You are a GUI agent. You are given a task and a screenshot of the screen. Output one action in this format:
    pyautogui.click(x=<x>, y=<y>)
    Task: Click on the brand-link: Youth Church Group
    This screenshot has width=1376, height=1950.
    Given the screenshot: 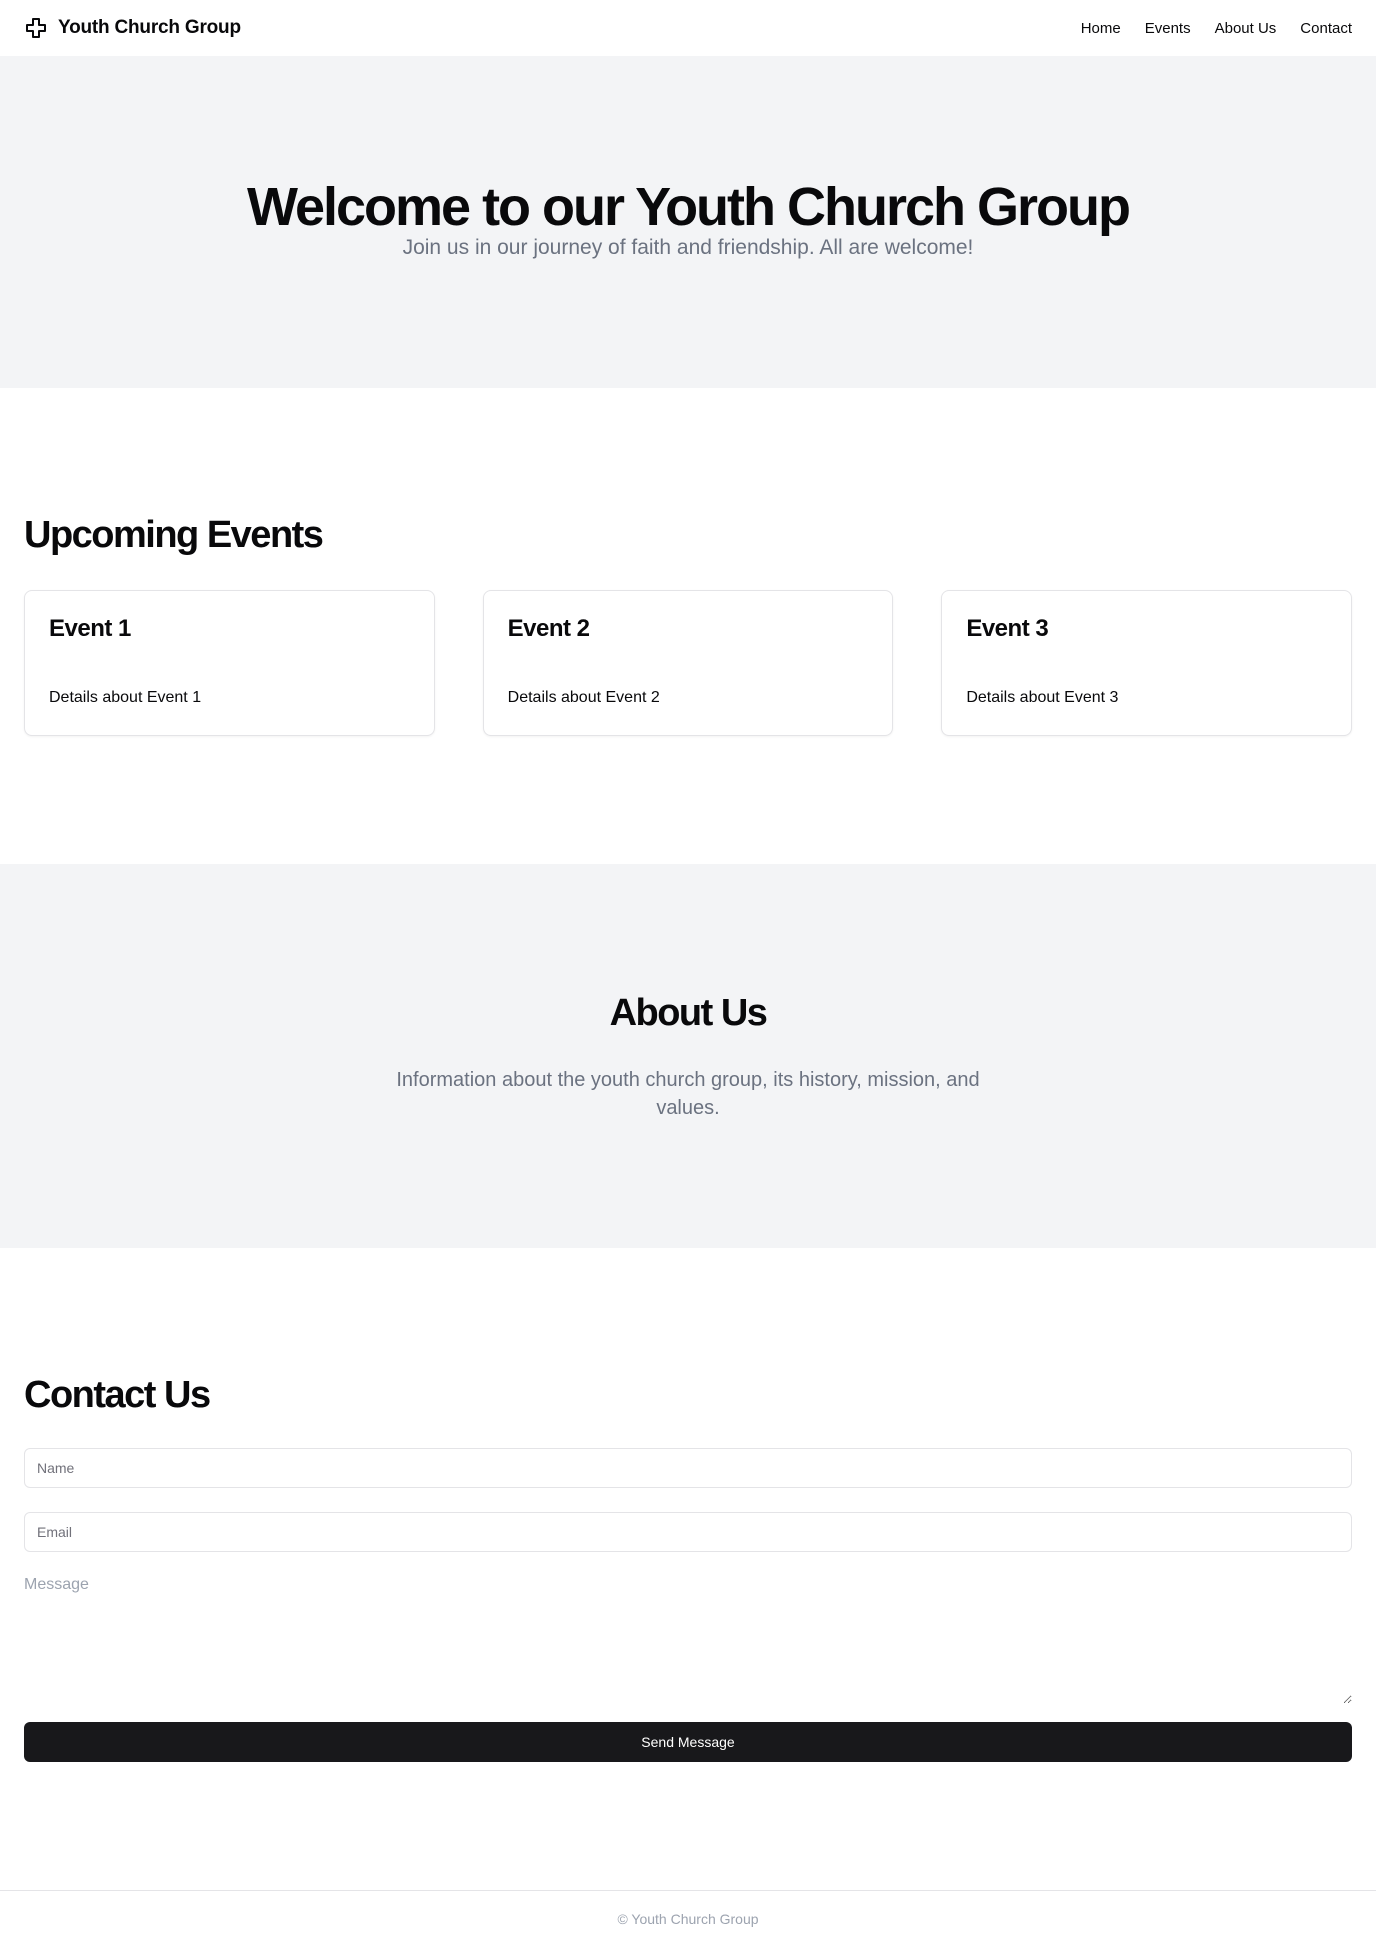 What is the action you would take?
    pyautogui.click(x=132, y=28)
    